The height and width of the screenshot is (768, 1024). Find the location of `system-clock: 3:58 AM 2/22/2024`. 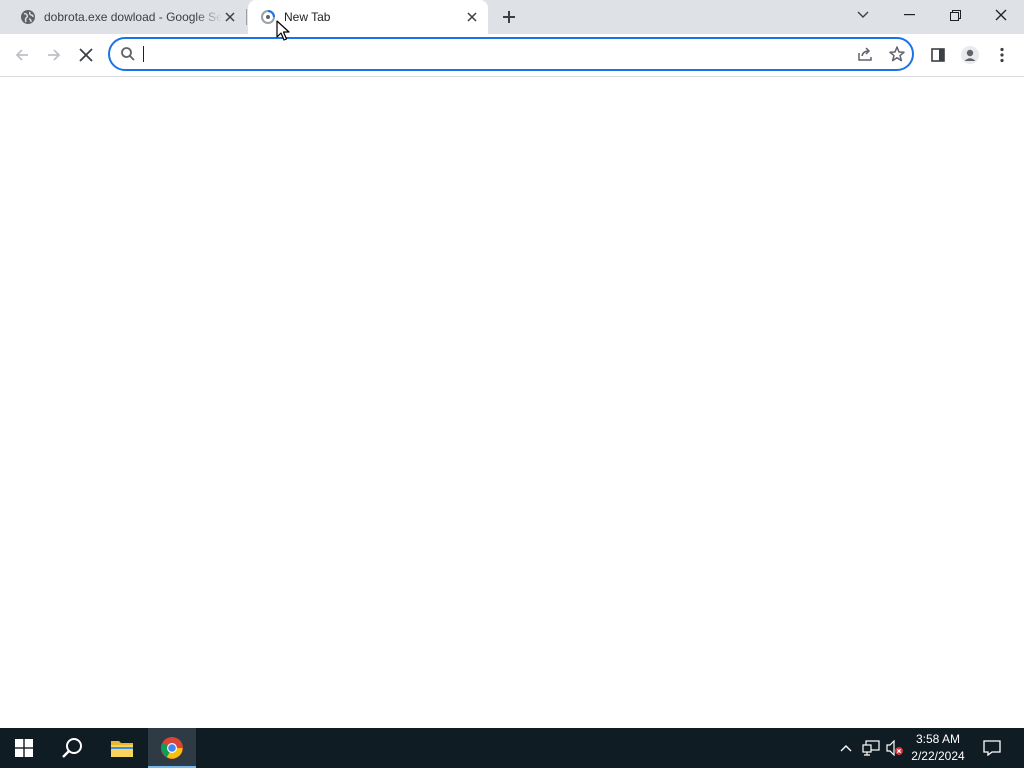

system-clock: 3:58 AM 2/22/2024 is located at coordinates (938, 748).